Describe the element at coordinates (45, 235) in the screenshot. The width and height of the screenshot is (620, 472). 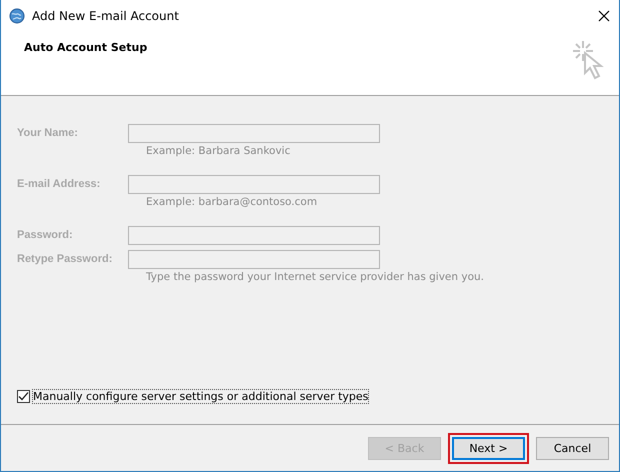
I see `field-label: Password:` at that location.